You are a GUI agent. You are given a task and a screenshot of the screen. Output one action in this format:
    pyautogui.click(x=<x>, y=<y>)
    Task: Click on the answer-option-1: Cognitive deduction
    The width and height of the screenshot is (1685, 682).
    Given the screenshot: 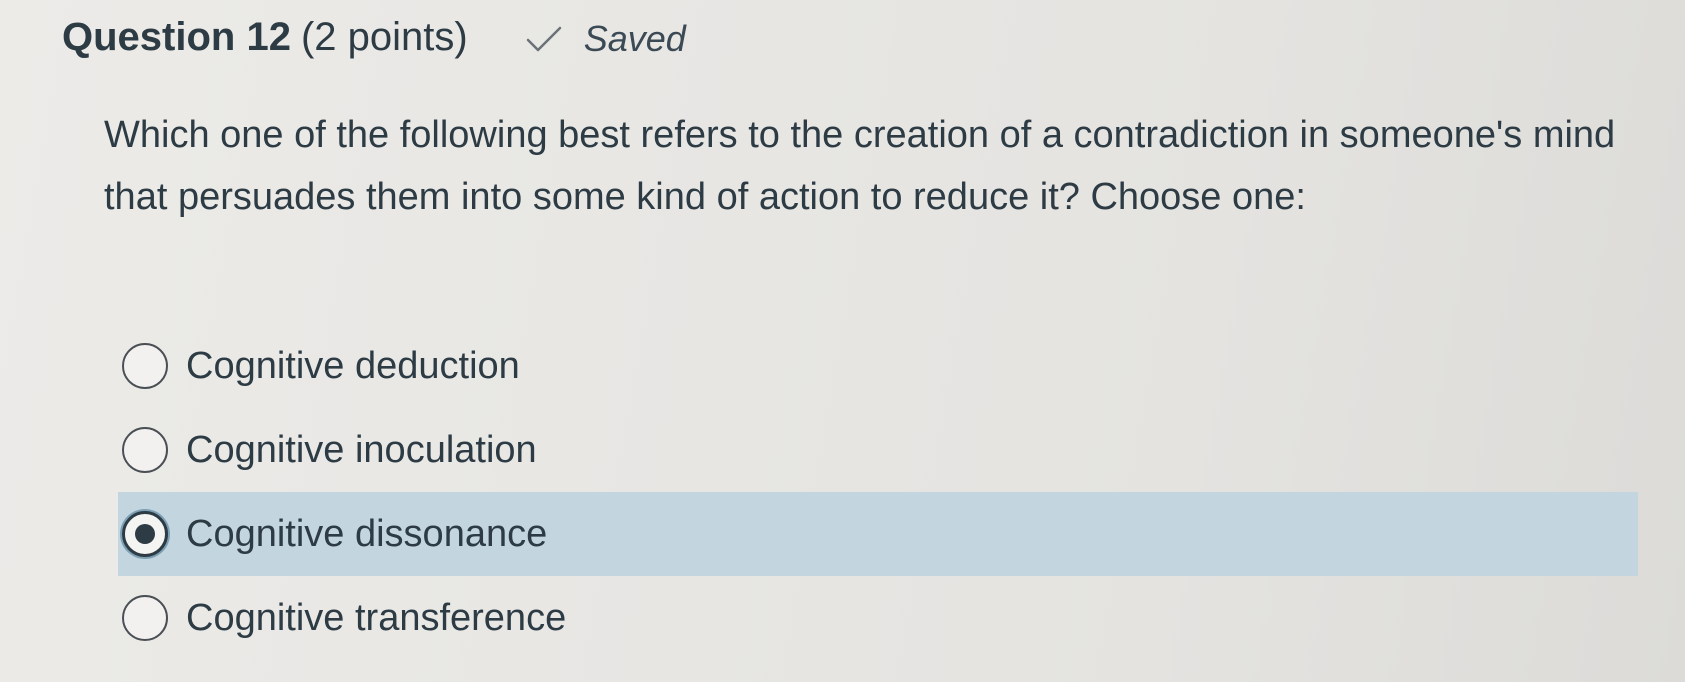 What is the action you would take?
    pyautogui.click(x=878, y=366)
    